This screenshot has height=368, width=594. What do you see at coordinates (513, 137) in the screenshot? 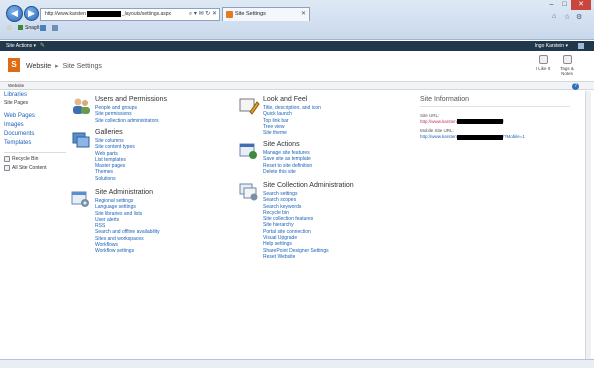
I see `mobile-url-suffix: /?Mobile=1` at bounding box center [513, 137].